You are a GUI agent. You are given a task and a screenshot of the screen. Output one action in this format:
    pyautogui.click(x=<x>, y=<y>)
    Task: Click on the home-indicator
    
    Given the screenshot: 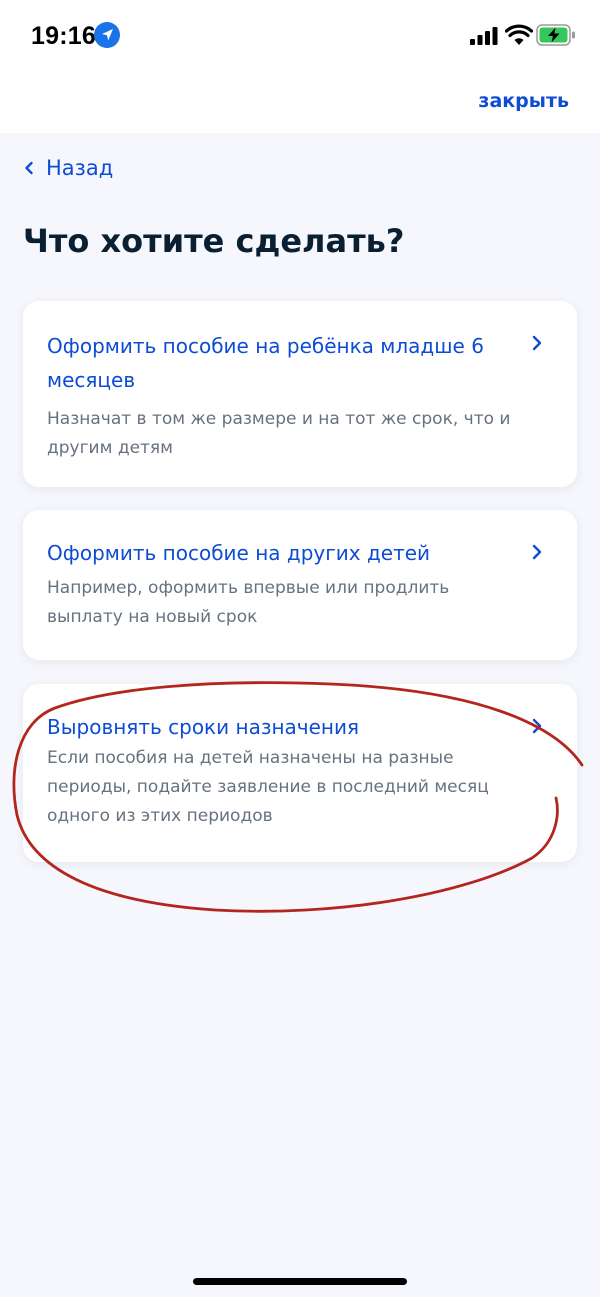 What is the action you would take?
    pyautogui.click(x=300, y=1281)
    